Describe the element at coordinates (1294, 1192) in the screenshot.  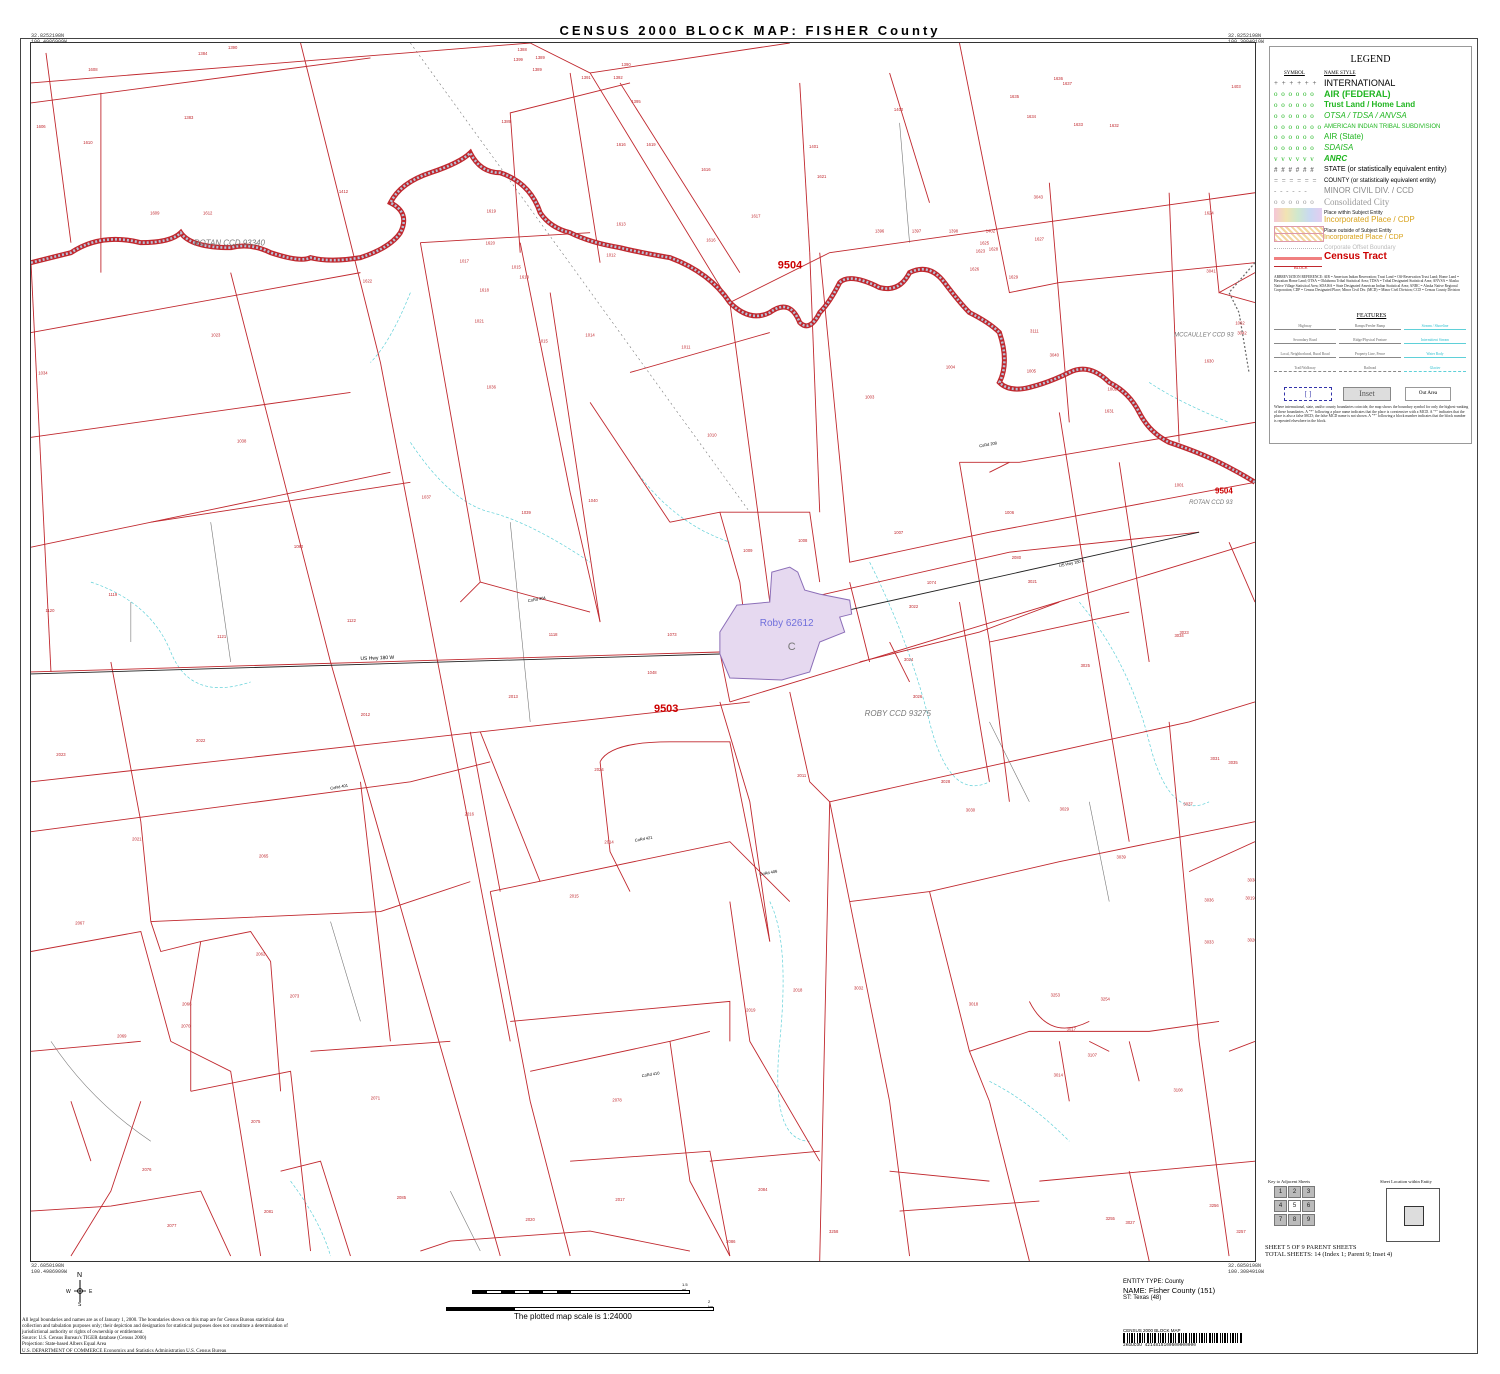
I see `adjacent-sheet-cell: 2` at that location.